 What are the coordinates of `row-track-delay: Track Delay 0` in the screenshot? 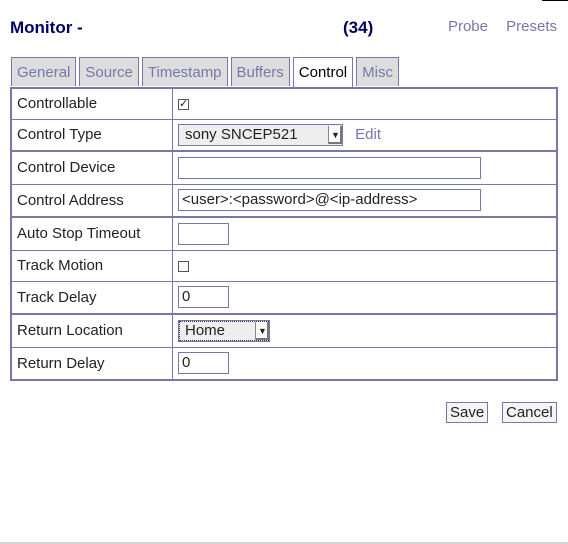 It's located at (284, 297).